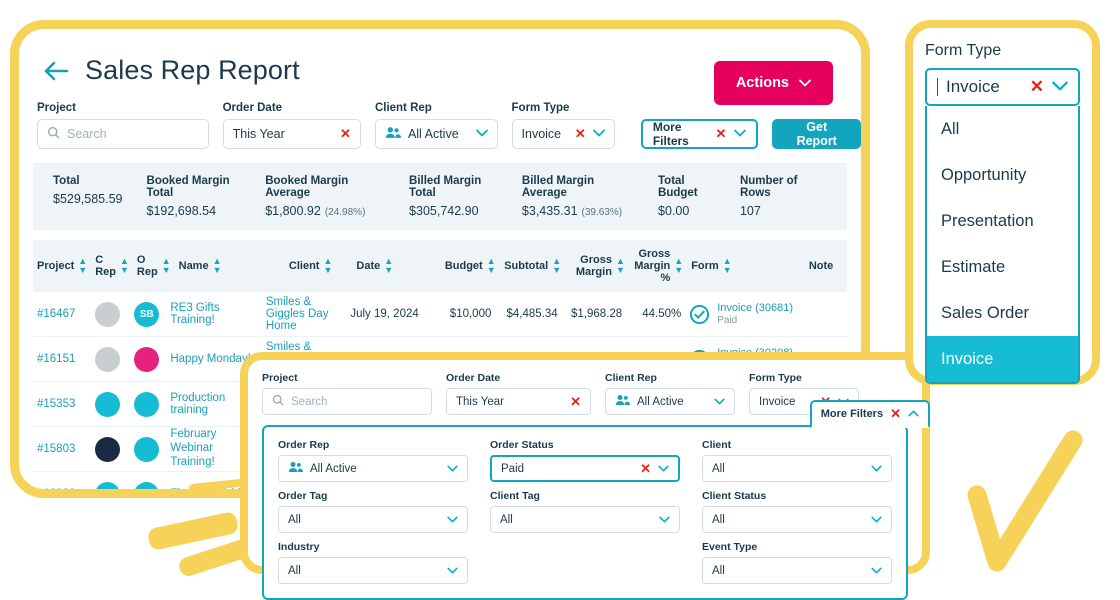 This screenshot has height=600, width=1120. Describe the element at coordinates (60, 449) in the screenshot. I see `cell-project: #15803` at that location.